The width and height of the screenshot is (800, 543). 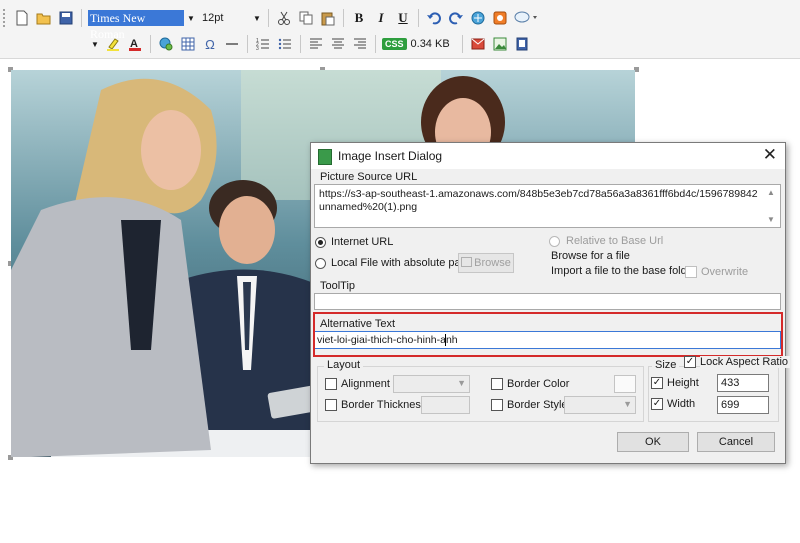 I want to click on picture-icon, so click(x=500, y=44).